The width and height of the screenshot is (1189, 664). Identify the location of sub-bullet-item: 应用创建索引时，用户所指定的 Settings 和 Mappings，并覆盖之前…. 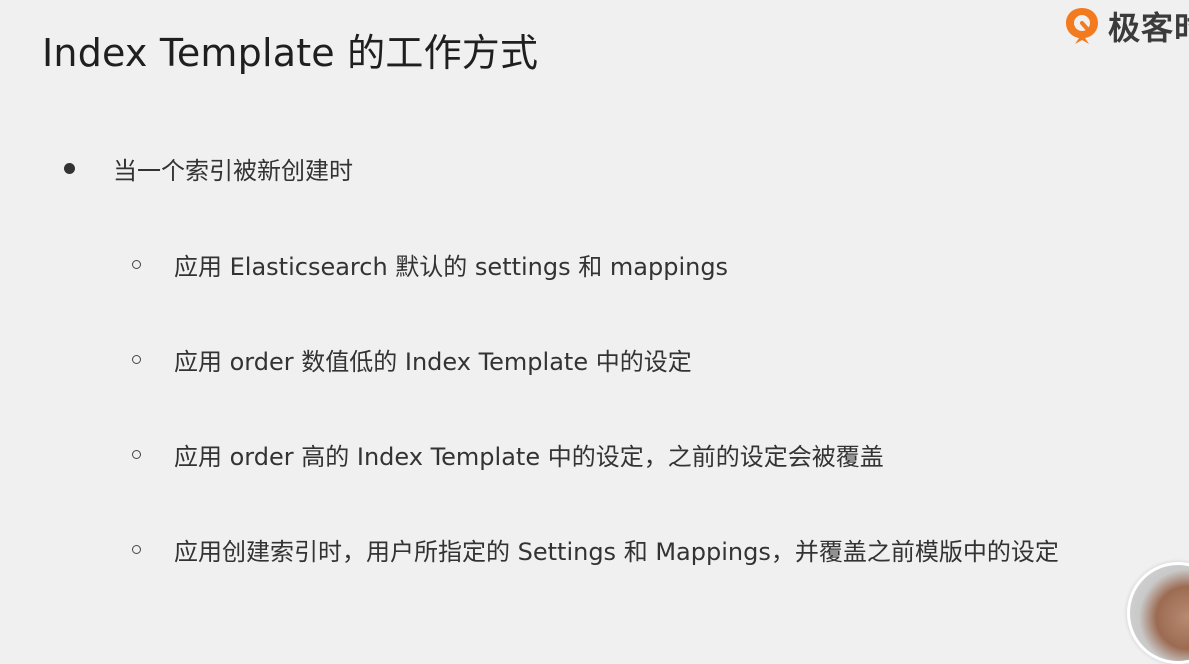
(595, 549).